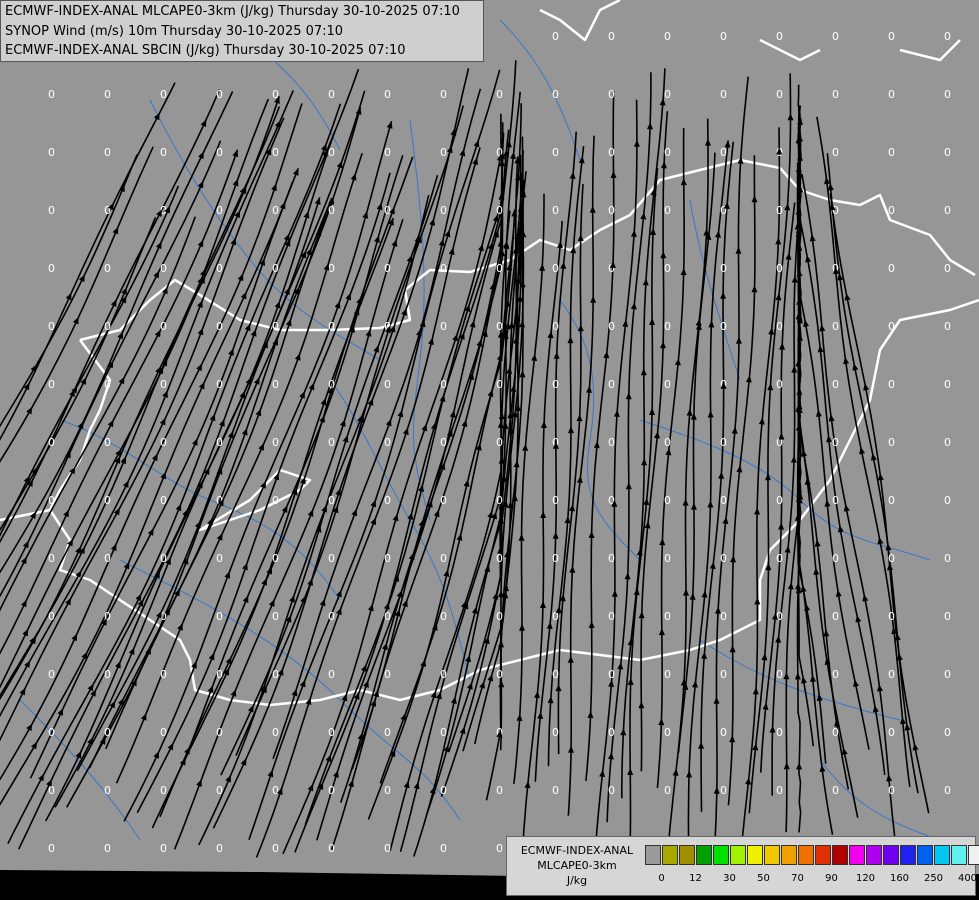  I want to click on legend-tick-label: 12, so click(695, 878).